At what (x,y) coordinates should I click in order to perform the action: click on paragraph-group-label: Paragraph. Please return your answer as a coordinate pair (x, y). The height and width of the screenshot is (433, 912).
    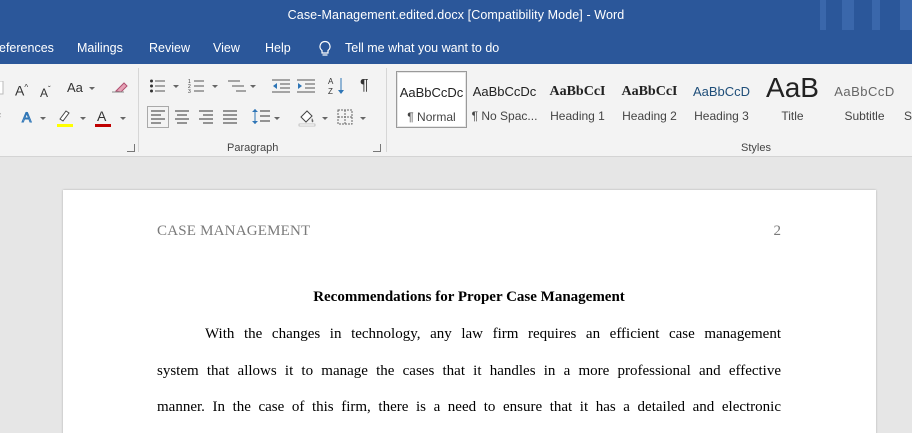
    Looking at the image, I should click on (253, 148).